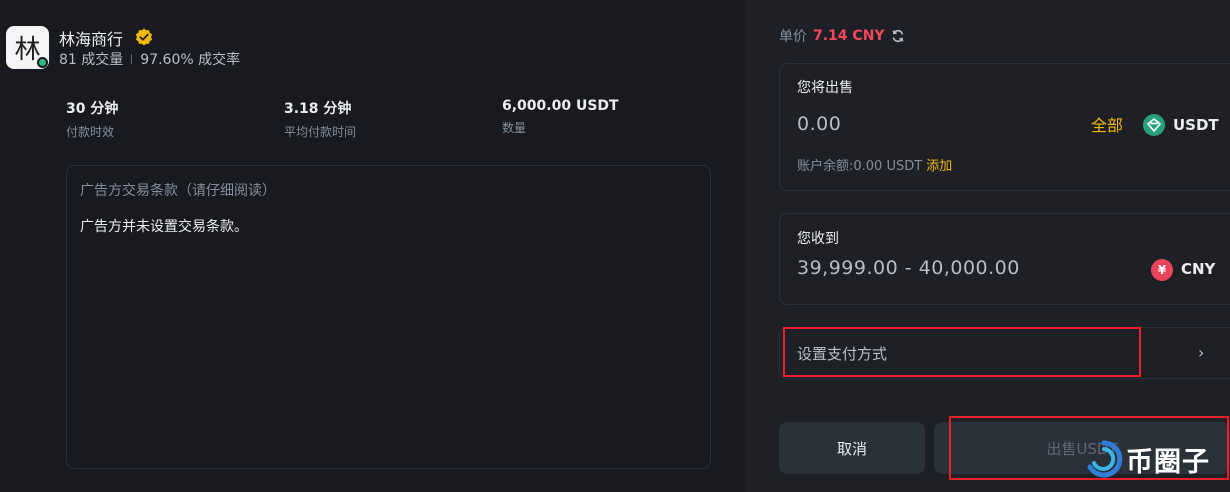  I want to click on stat-value: 30 分钟, so click(92, 109).